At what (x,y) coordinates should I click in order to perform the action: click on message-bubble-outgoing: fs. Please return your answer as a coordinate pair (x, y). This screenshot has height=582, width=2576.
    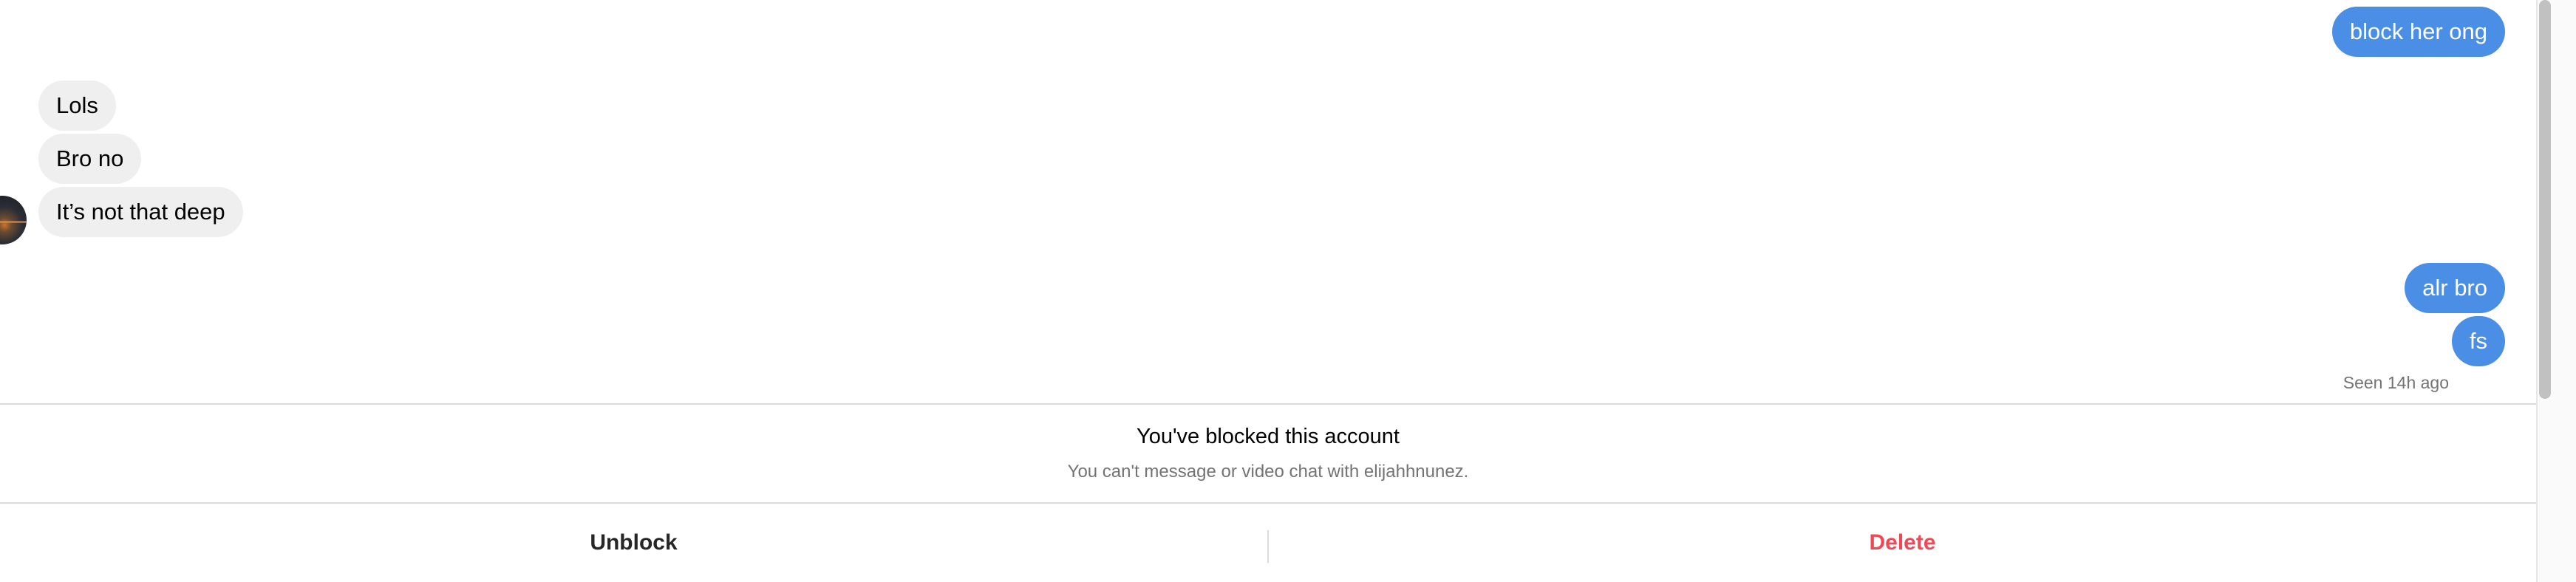
    Looking at the image, I should click on (2478, 341).